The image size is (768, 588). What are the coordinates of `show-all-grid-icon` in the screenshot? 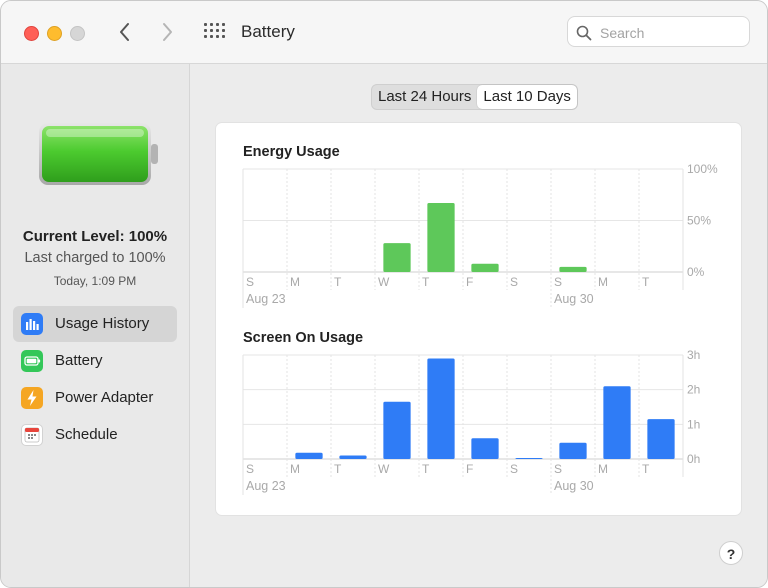 It's located at (214, 32).